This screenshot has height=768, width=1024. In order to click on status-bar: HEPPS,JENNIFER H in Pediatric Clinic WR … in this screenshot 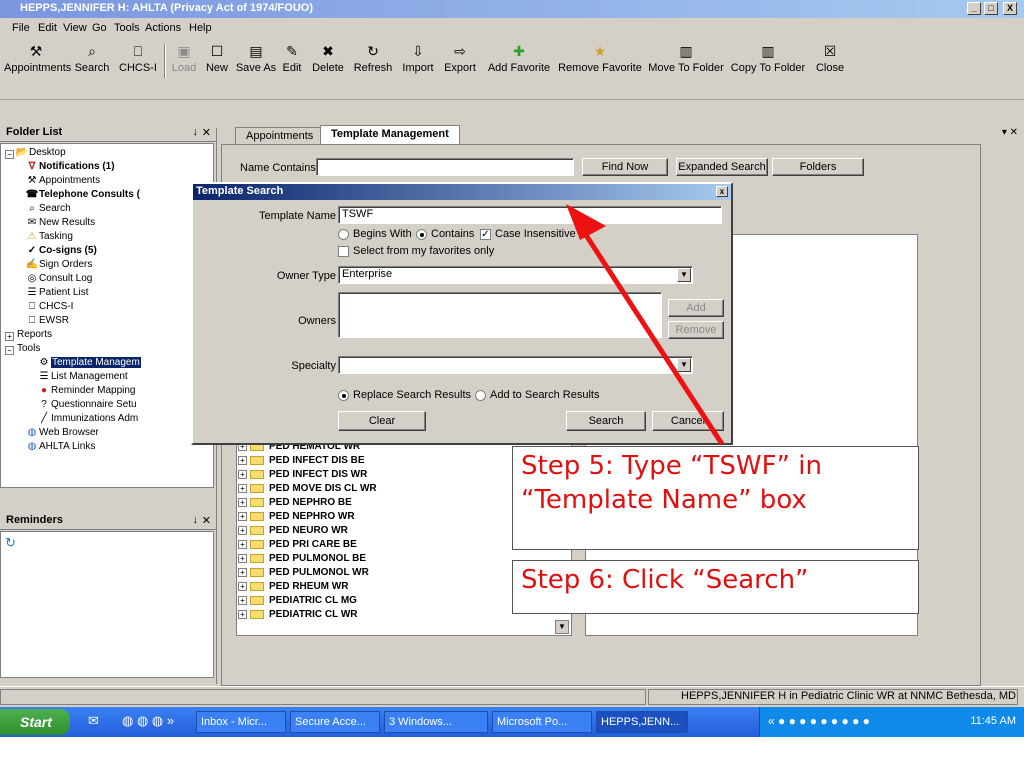, I will do `click(512, 696)`.